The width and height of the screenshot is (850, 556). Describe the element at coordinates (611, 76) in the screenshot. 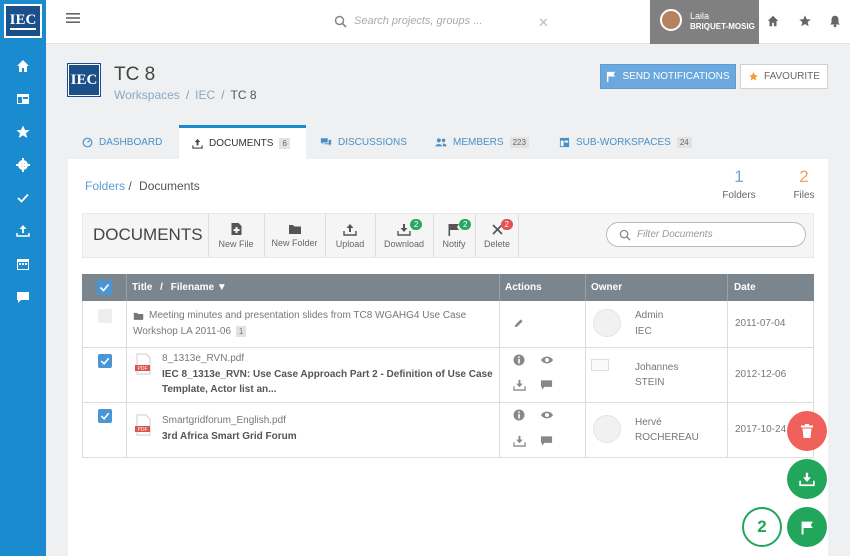

I see `flag-icon` at that location.